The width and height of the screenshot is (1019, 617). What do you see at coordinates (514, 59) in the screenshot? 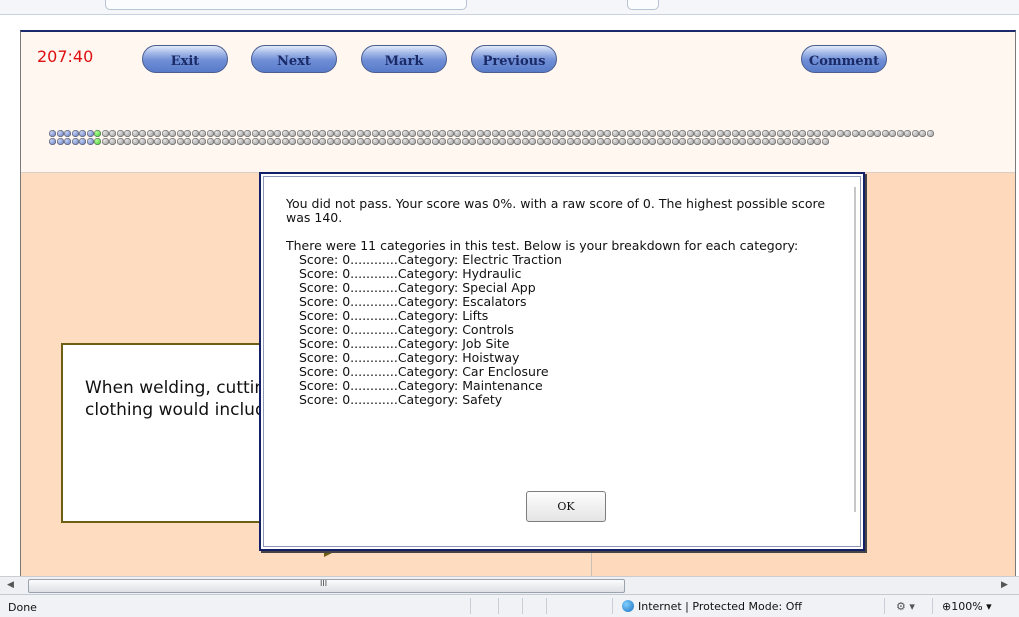
I see `previous-button: Previous` at bounding box center [514, 59].